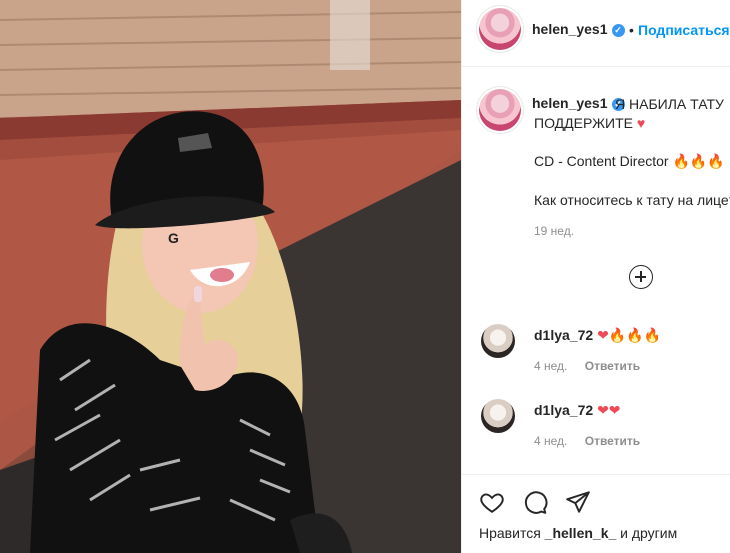 This screenshot has height=553, width=730. I want to click on author-avatar, so click(500, 29).